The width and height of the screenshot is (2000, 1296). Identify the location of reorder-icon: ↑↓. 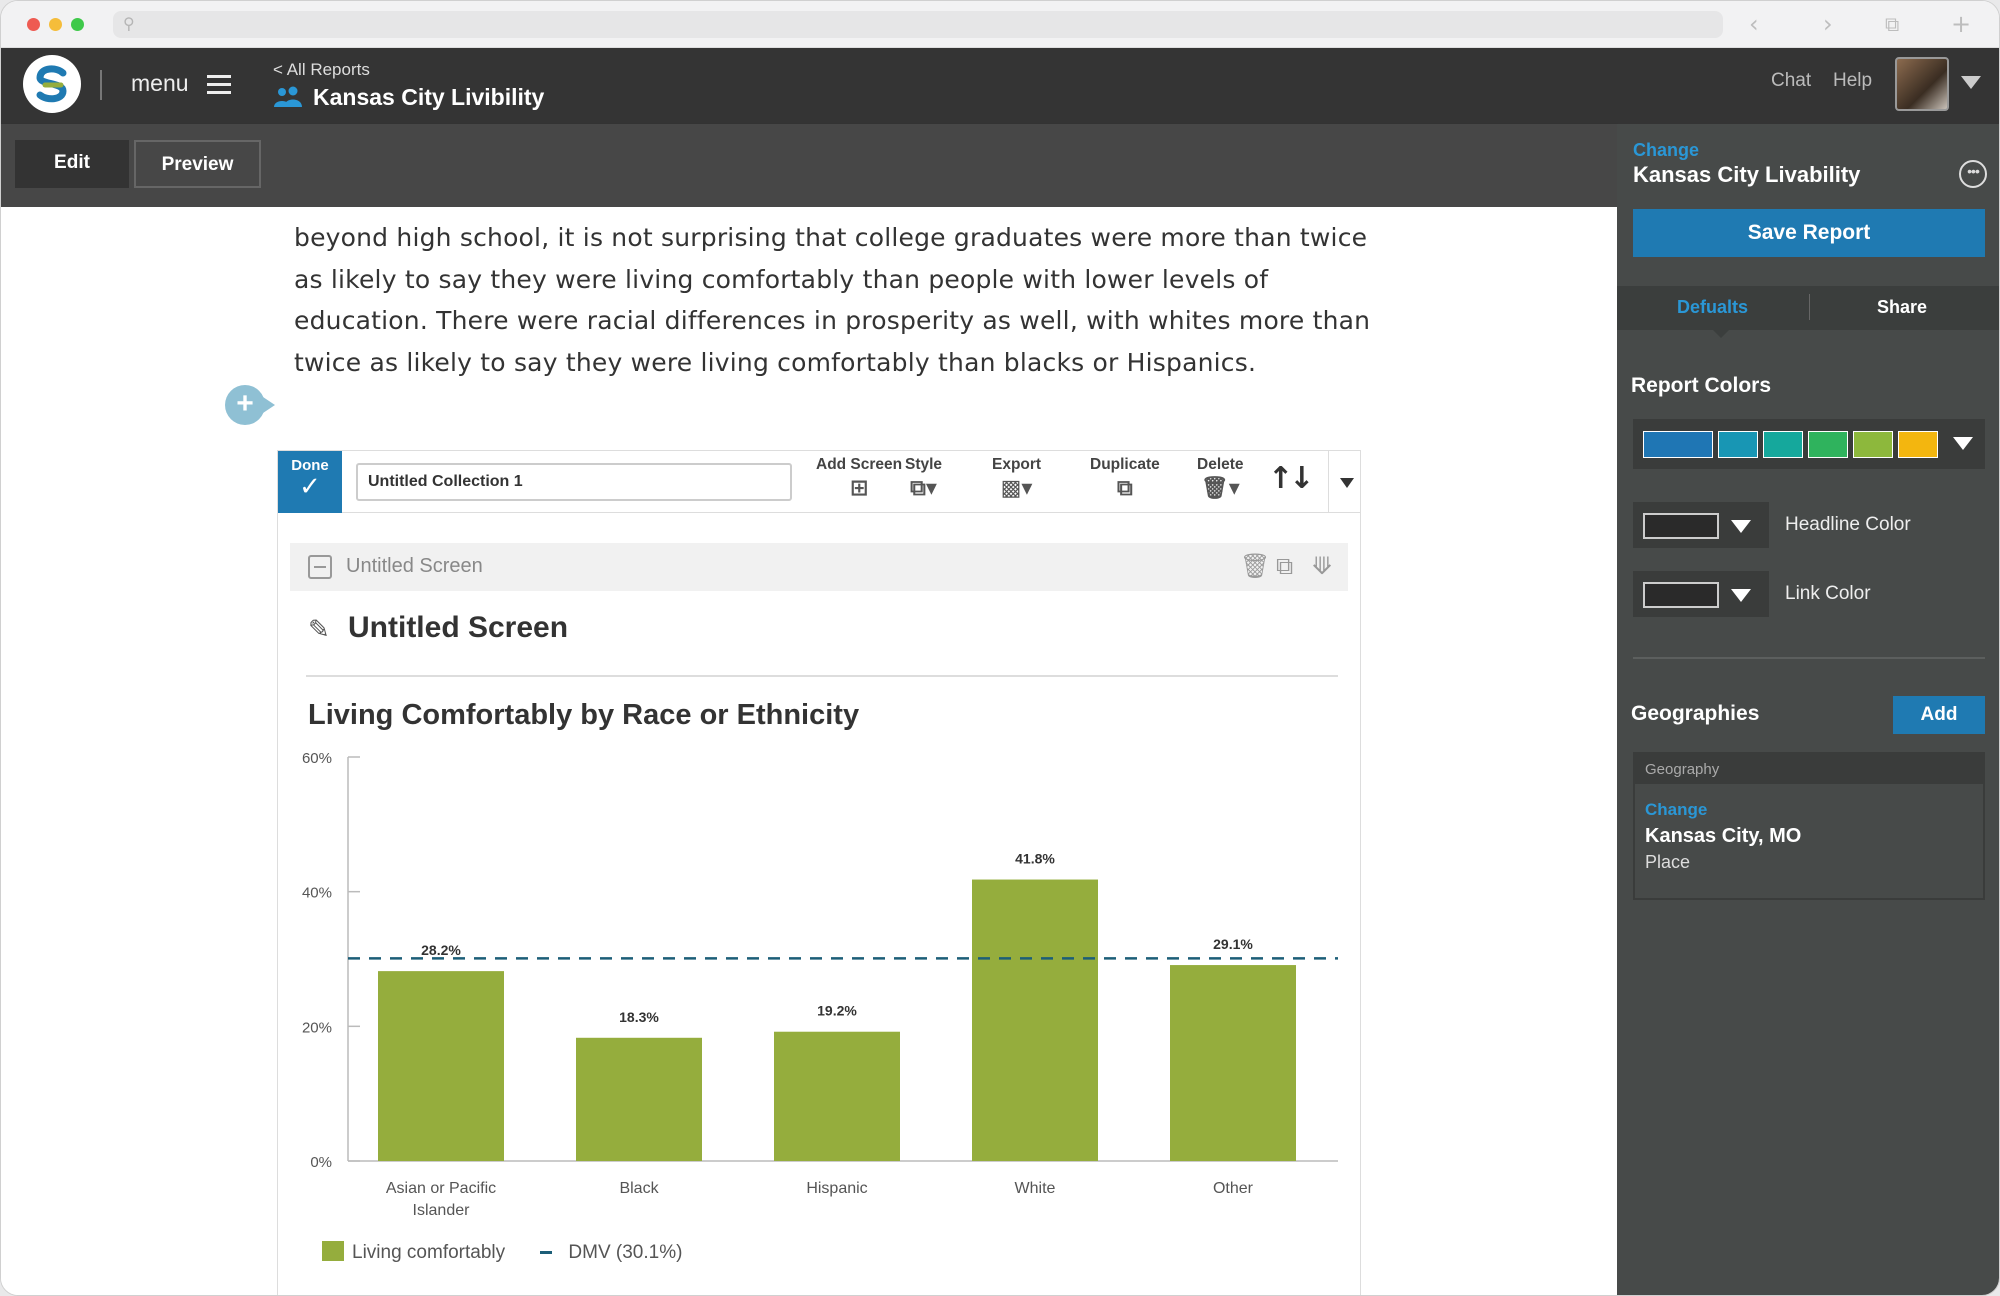
(1291, 478).